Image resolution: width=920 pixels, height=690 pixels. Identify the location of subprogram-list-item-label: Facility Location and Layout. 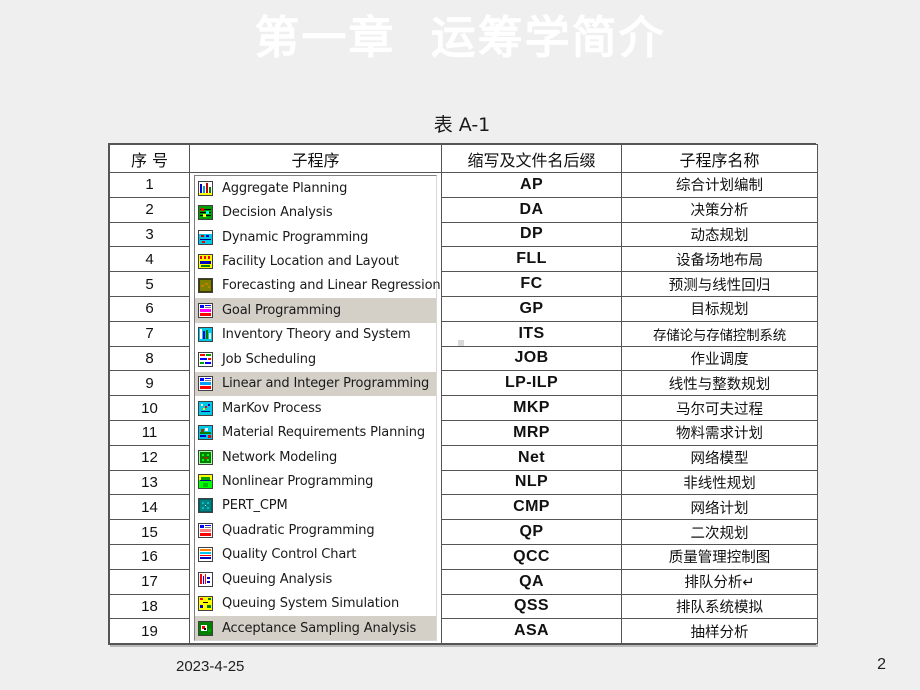
(310, 262).